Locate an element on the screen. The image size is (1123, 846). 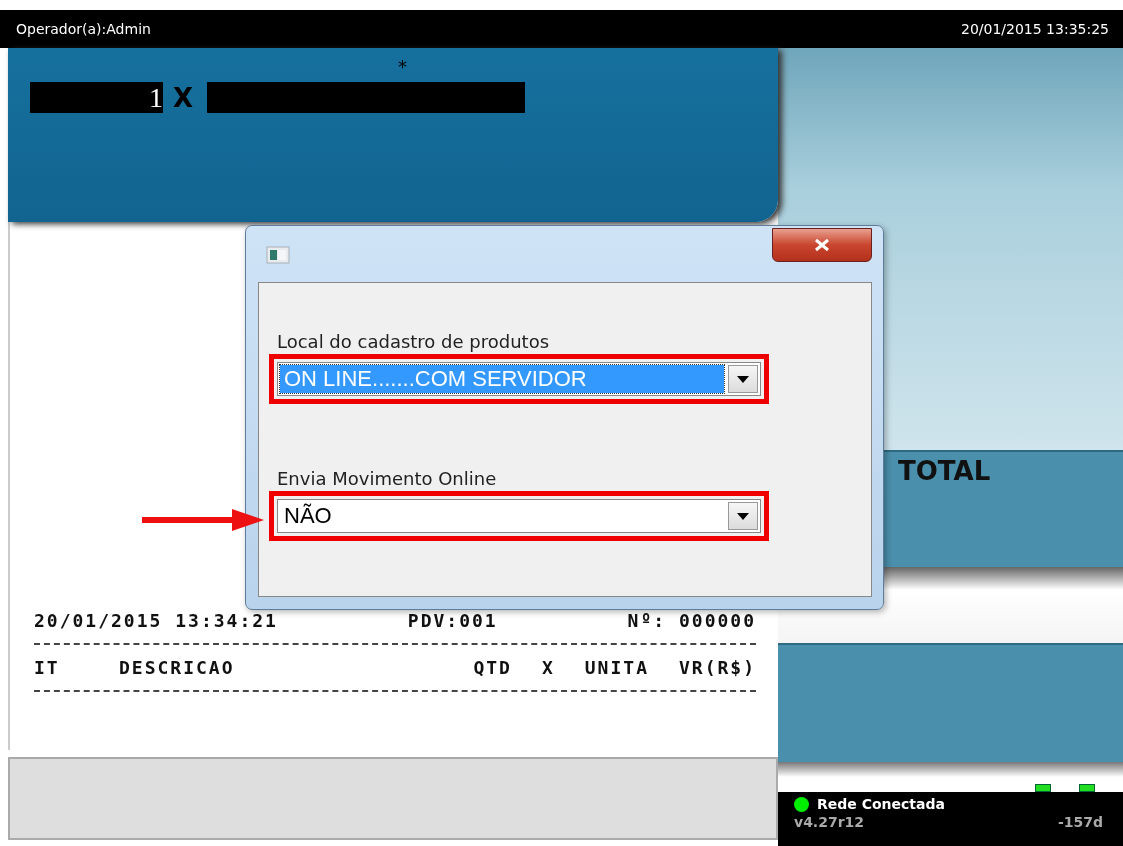
column-header: X is located at coordinates (548, 667).